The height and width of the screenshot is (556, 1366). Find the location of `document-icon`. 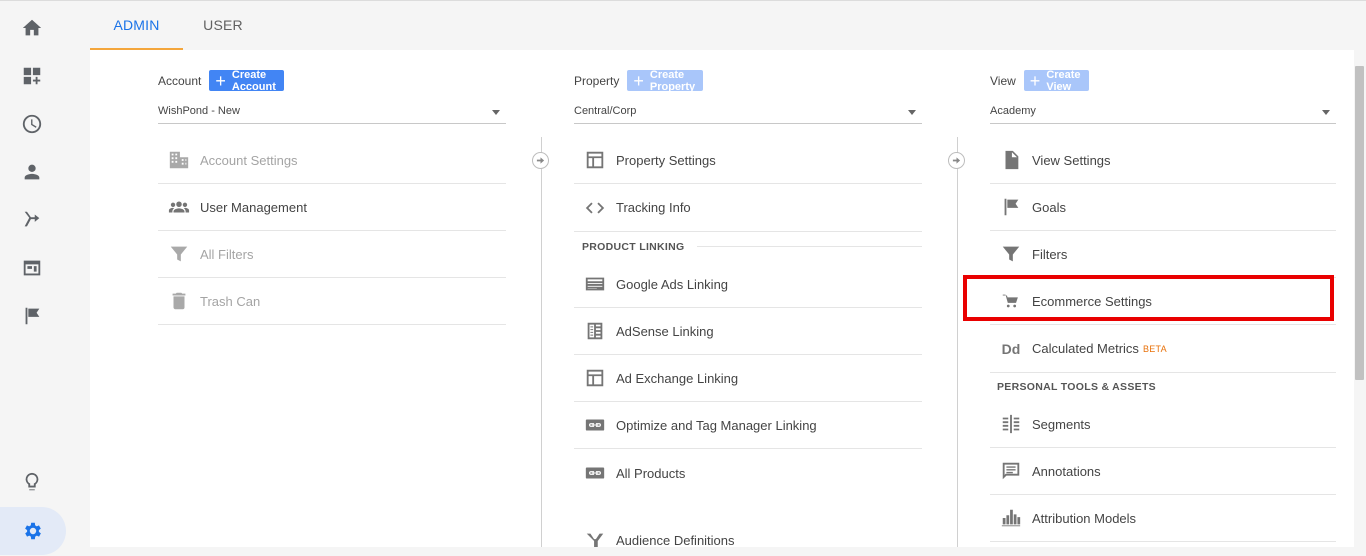

document-icon is located at coordinates (1012, 160).